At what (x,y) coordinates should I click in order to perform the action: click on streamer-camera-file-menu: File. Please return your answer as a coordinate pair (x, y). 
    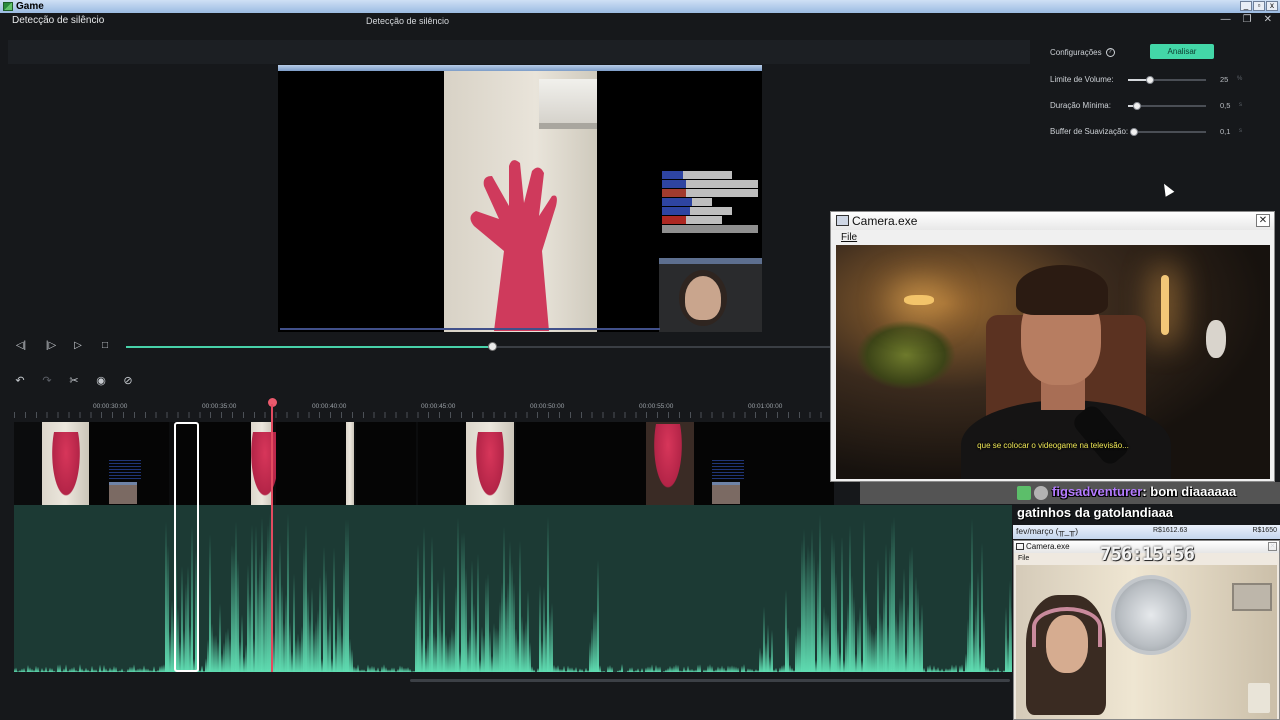
    Looking at the image, I should click on (1023, 558).